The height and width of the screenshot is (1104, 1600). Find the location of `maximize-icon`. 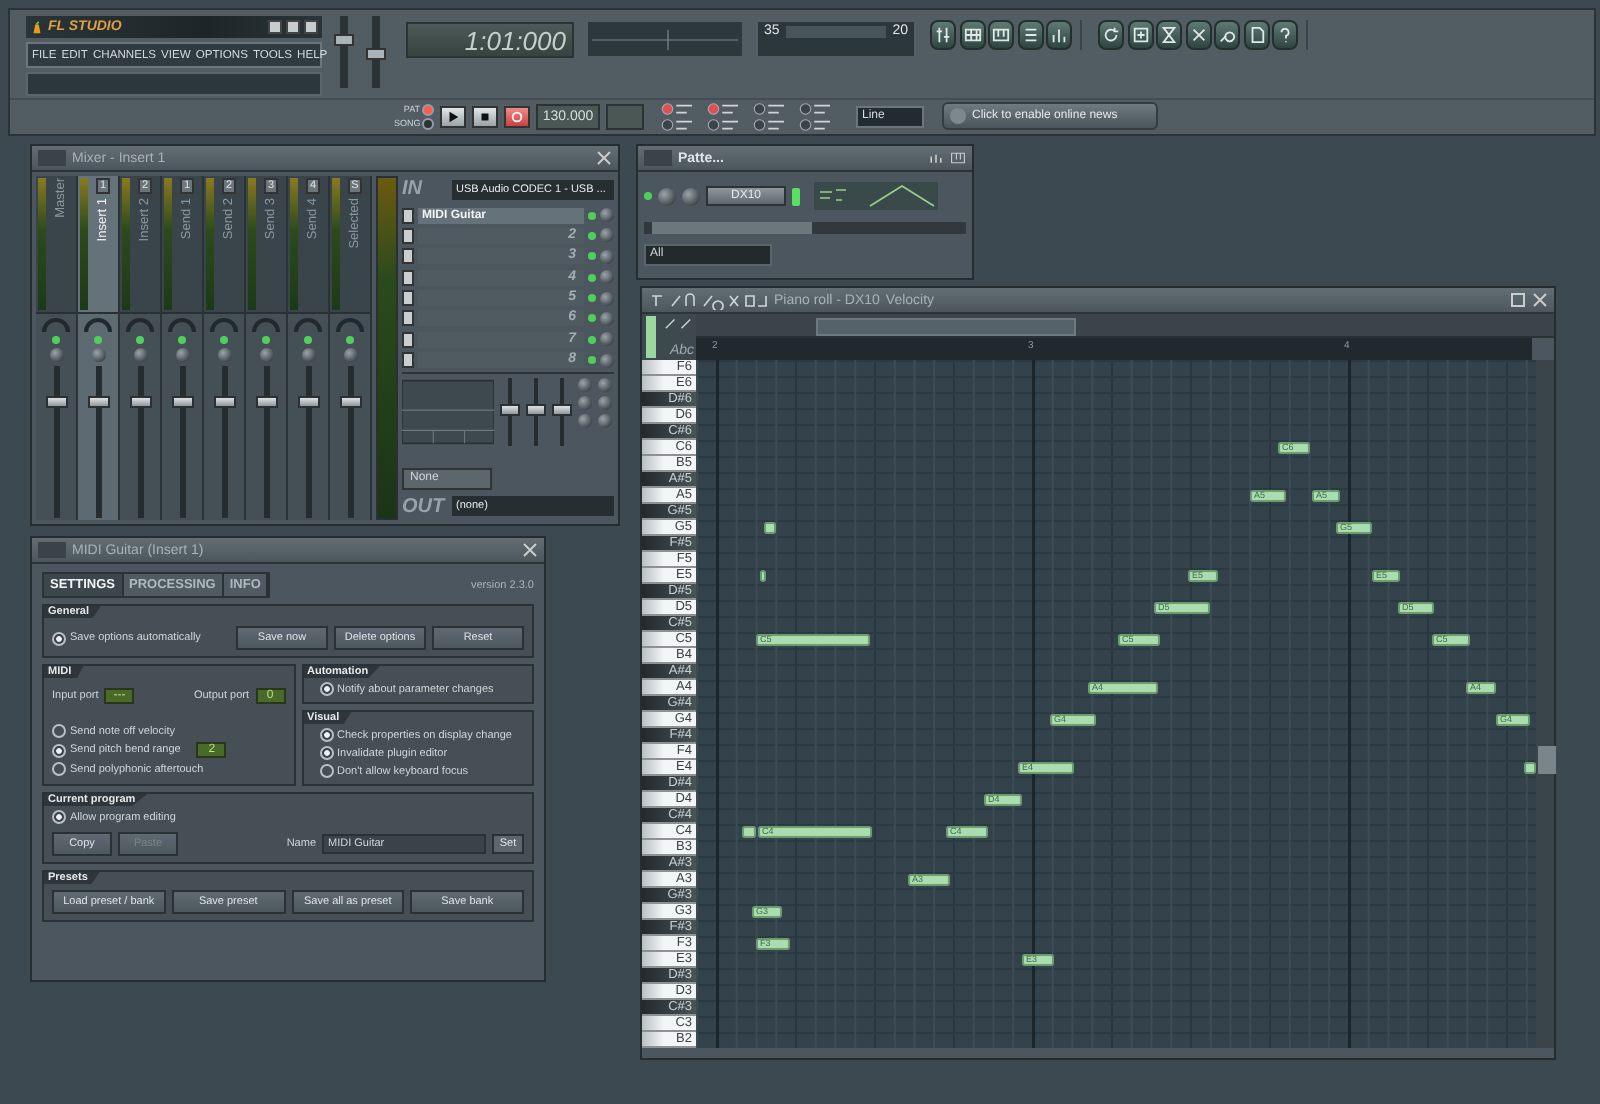

maximize-icon is located at coordinates (1518, 300).